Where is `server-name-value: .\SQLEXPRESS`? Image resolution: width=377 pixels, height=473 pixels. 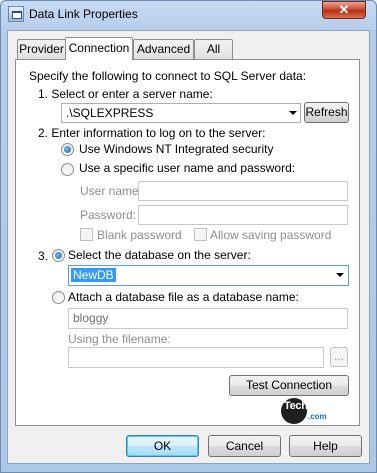 server-name-value: .\SQLEXPRESS is located at coordinates (110, 113).